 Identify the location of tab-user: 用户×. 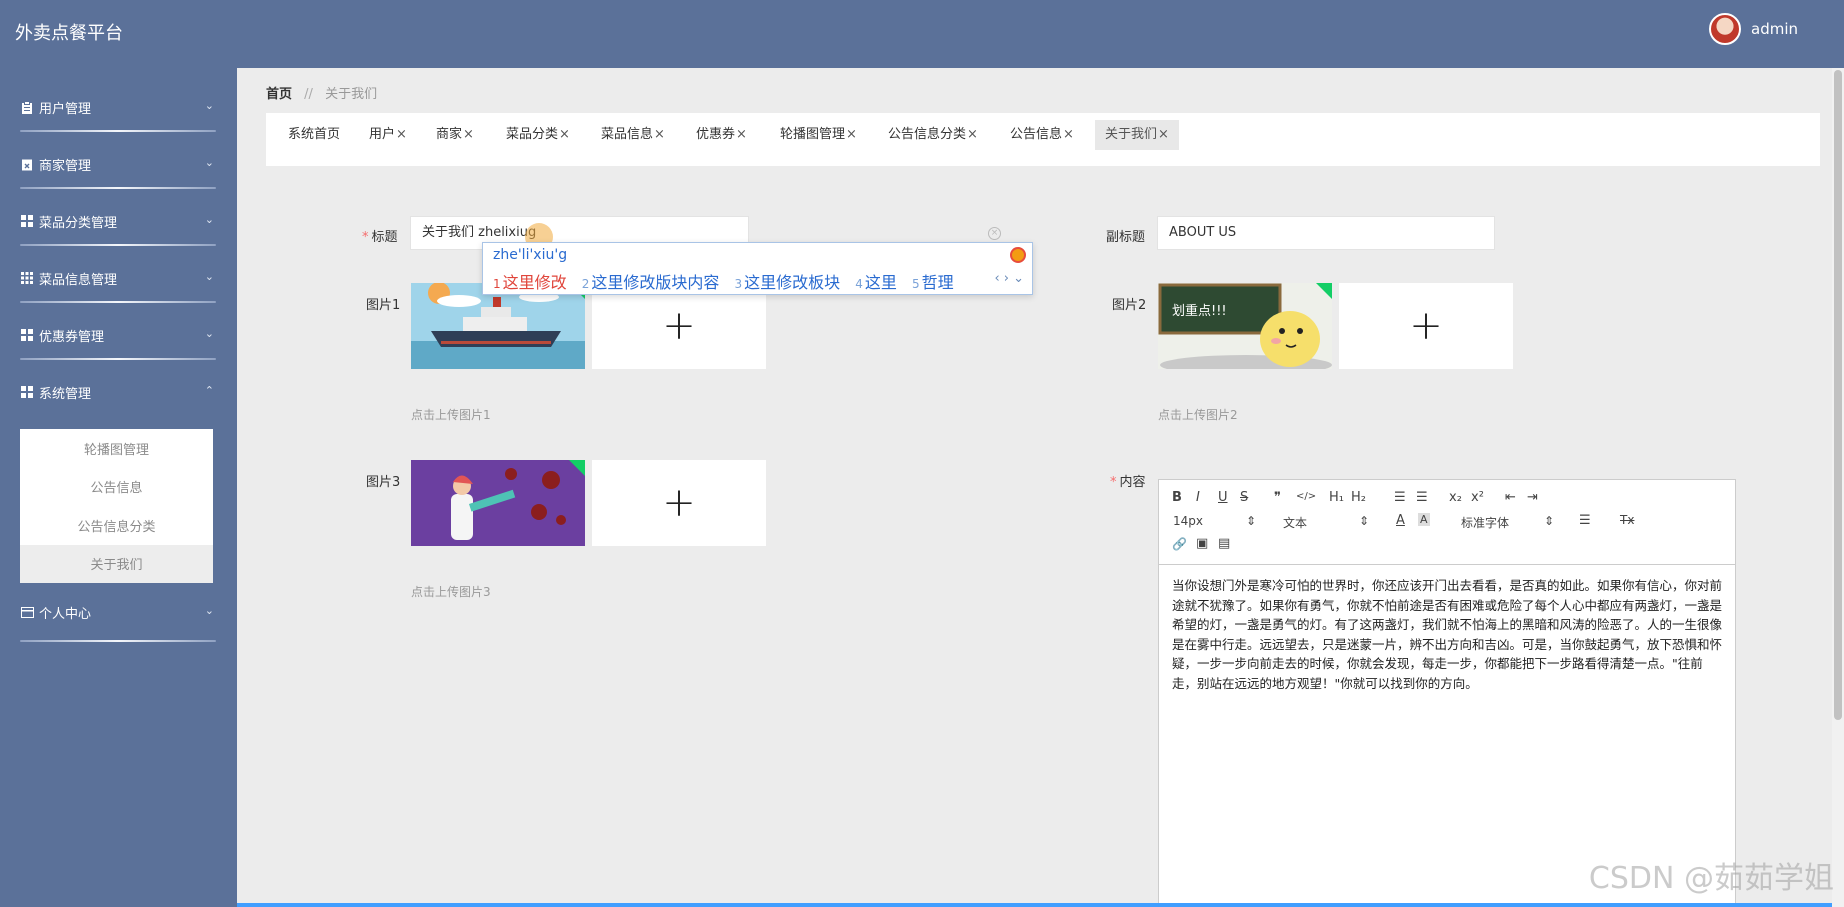
(388, 135).